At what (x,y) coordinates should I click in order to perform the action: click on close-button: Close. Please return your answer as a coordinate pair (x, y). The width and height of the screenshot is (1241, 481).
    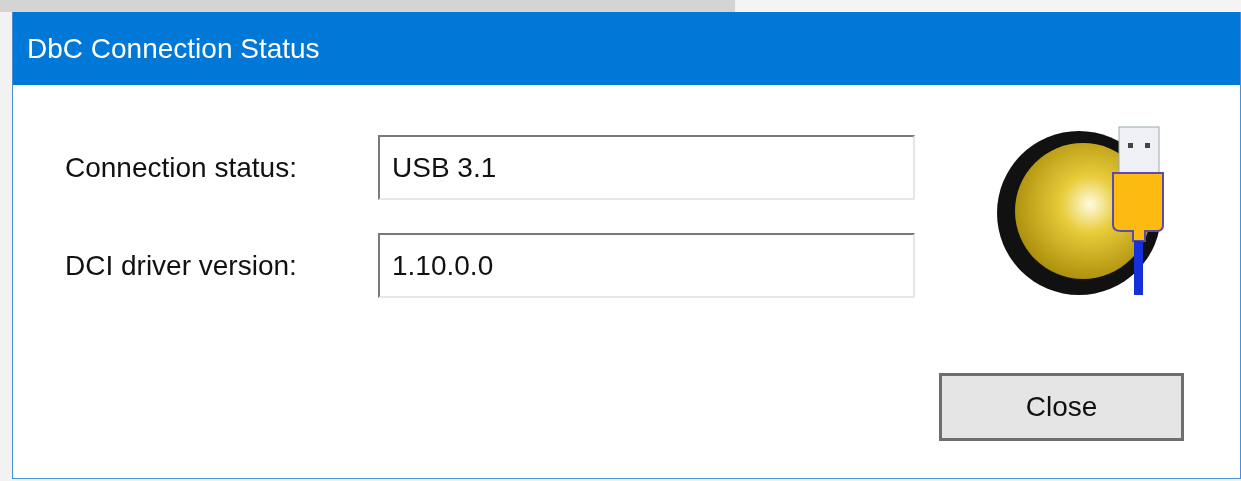
    Looking at the image, I should click on (1061, 407).